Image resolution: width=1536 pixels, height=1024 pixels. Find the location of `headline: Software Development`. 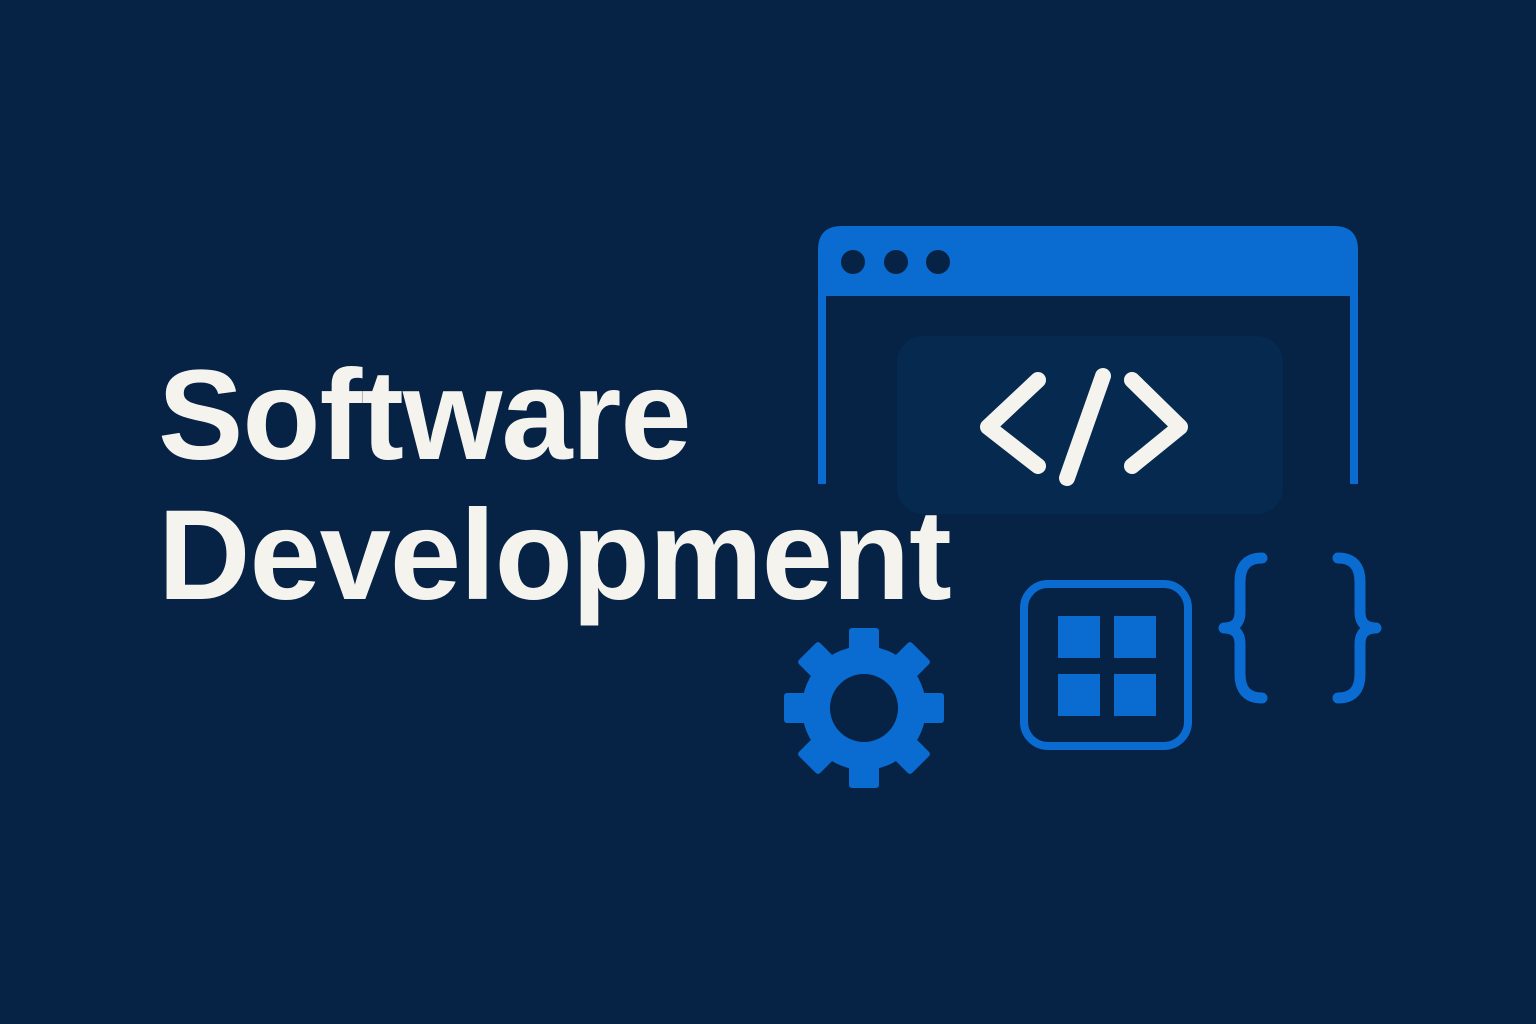

headline: Software Development is located at coordinates (555, 485).